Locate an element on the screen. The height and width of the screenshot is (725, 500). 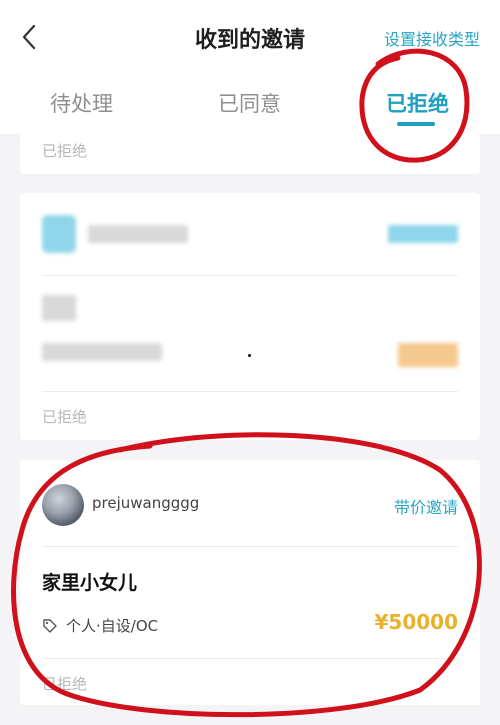
work-title: 家里小女儿 is located at coordinates (90, 583).